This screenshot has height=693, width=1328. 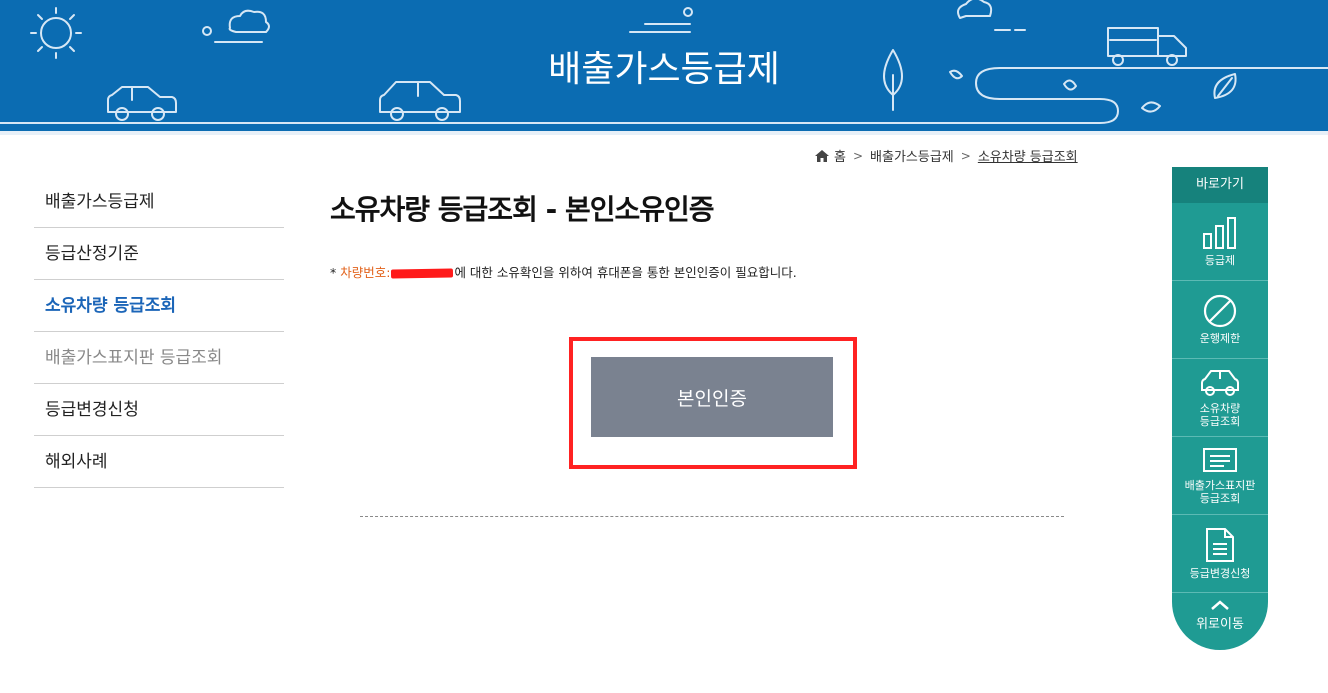 I want to click on scroll-to-top-label: 위로이동, so click(x=1220, y=624).